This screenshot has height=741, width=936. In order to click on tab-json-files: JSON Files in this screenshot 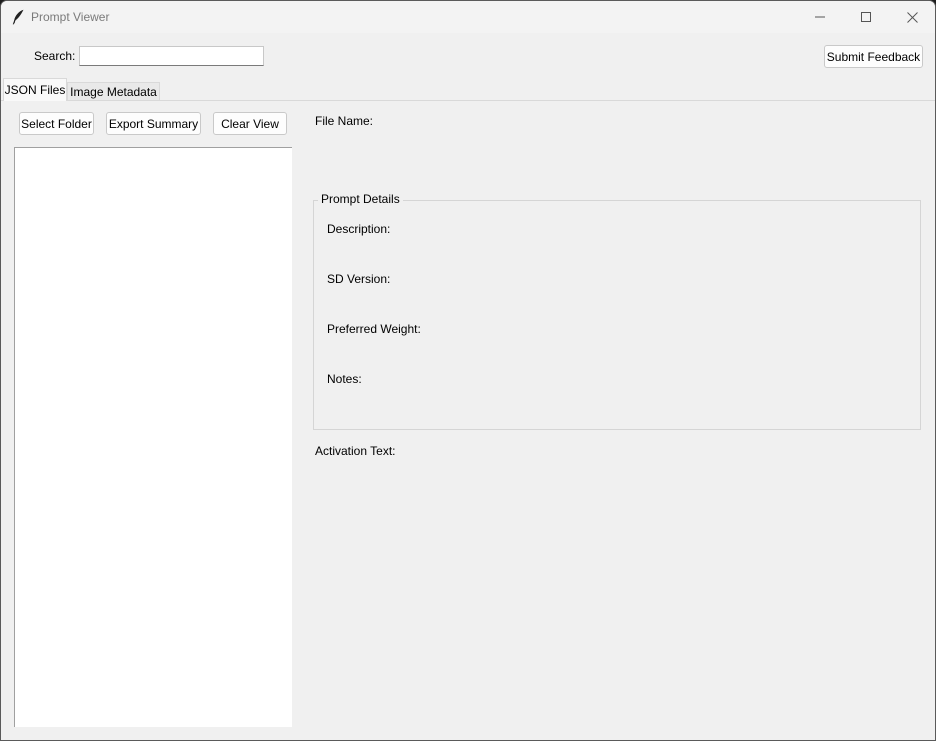, I will do `click(35, 89)`.